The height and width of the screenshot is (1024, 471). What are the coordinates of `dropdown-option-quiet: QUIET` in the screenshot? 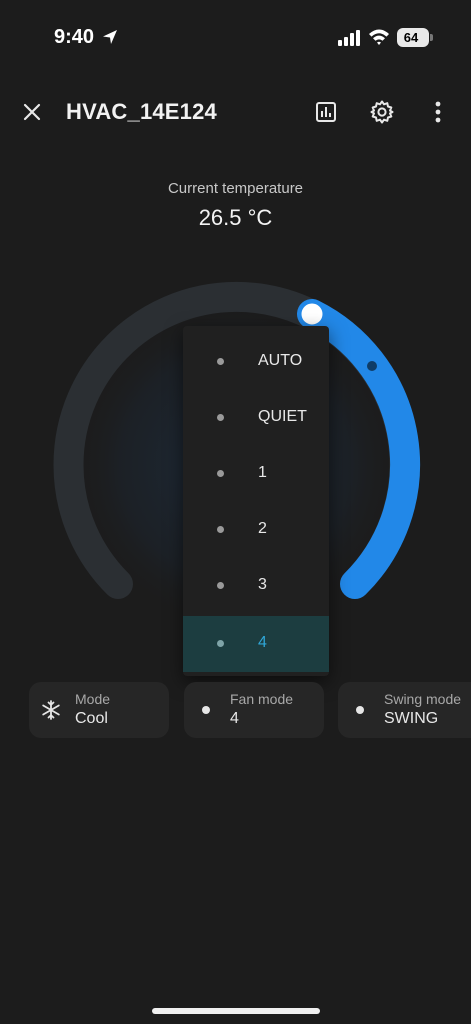 It's located at (256, 418).